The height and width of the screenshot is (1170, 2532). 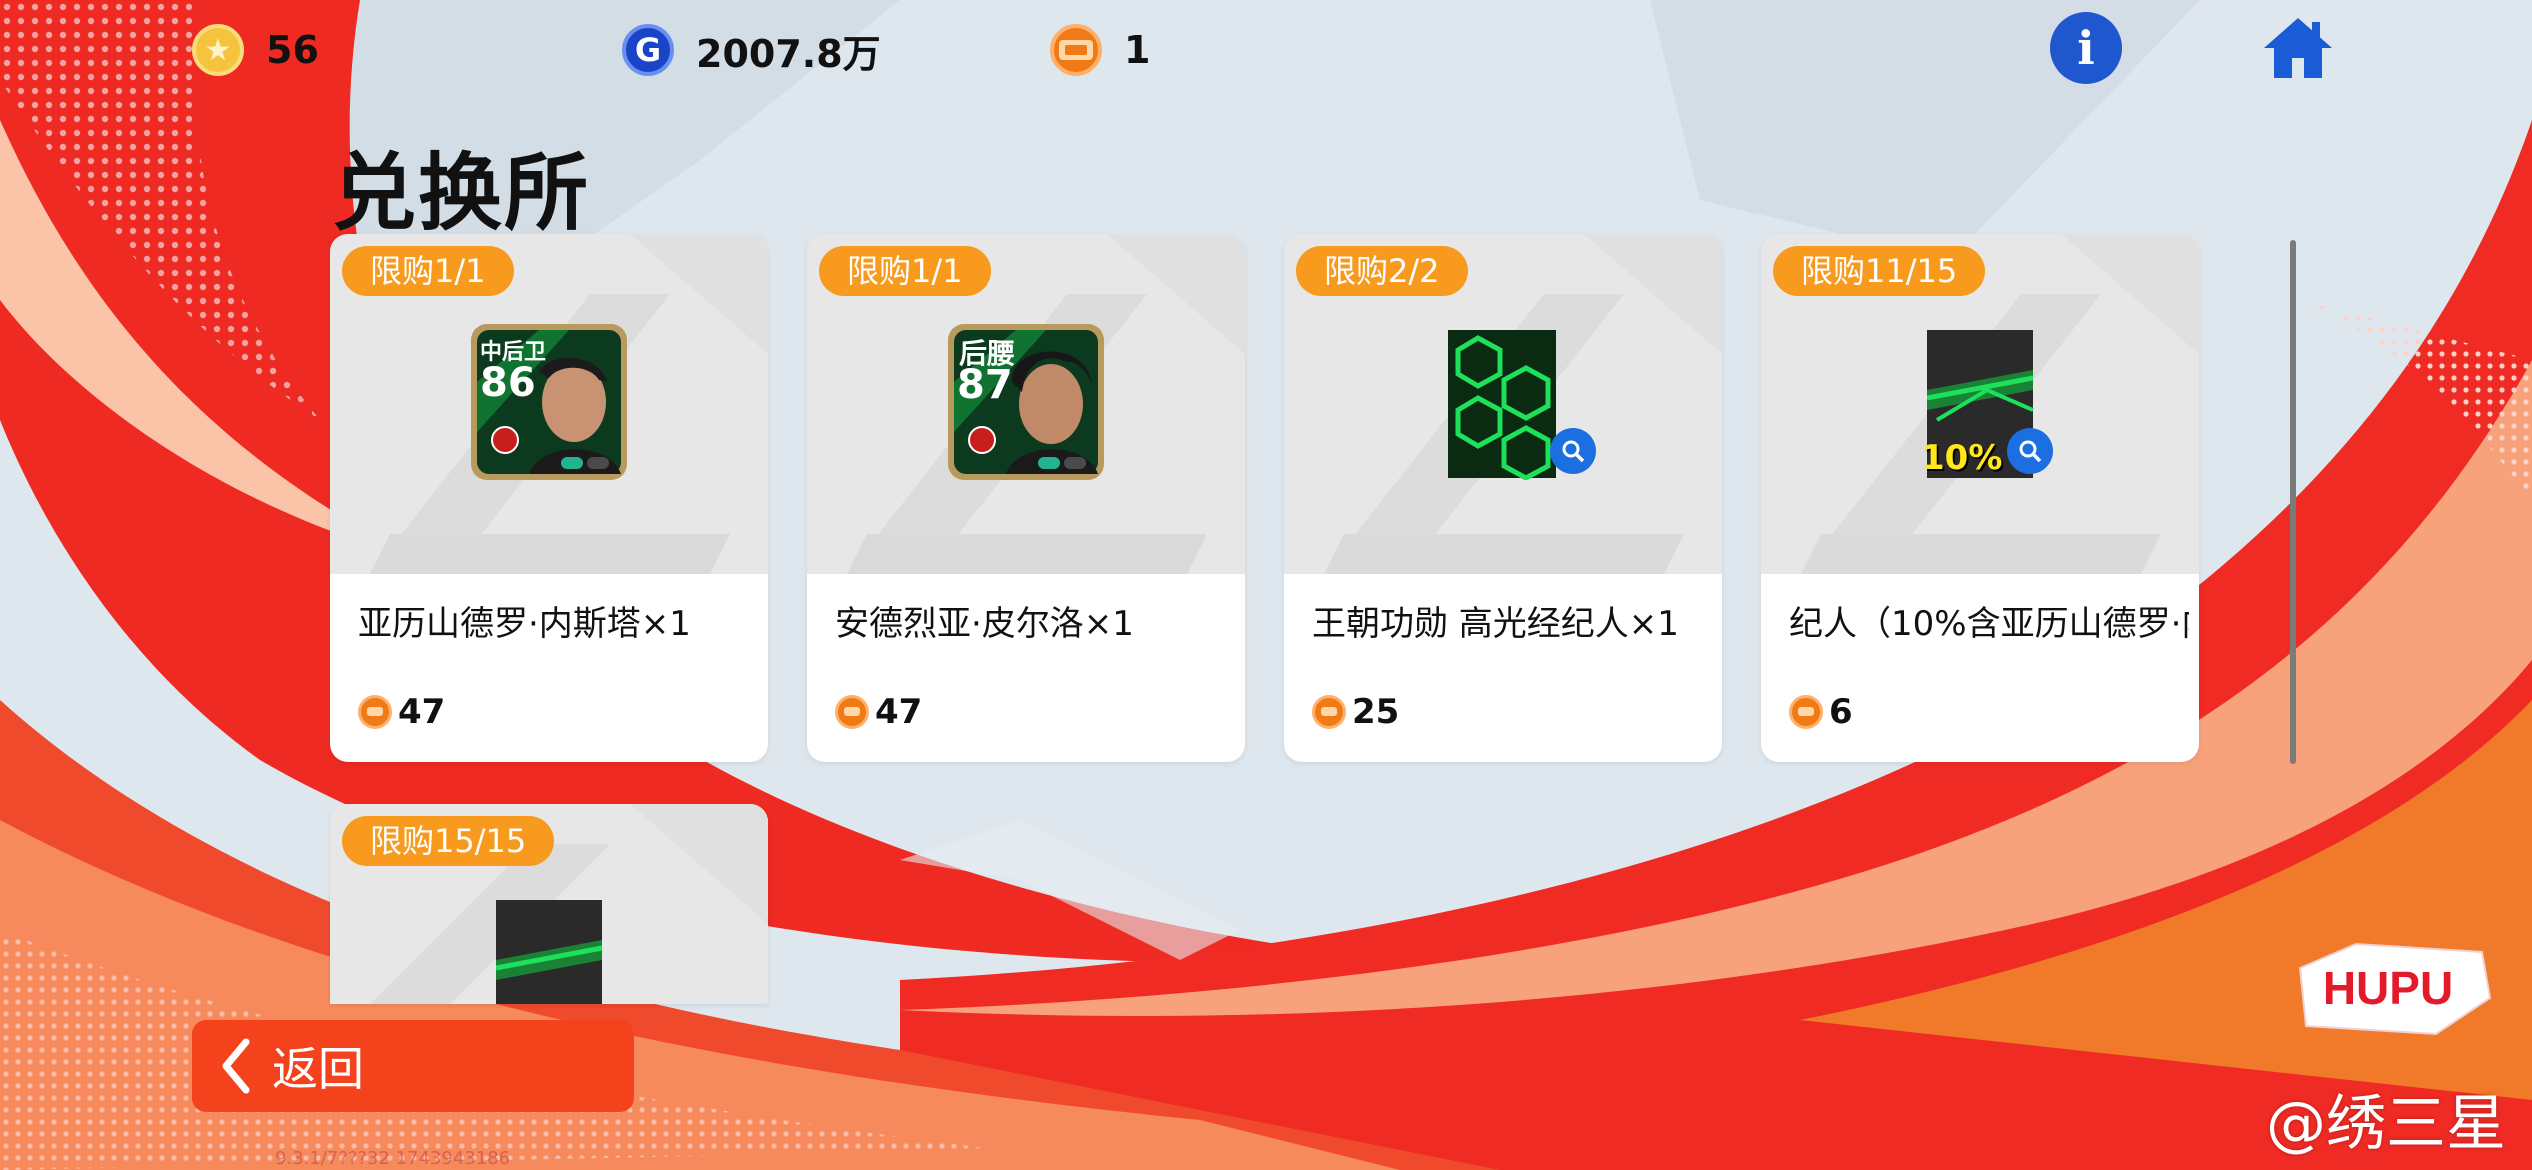 I want to click on shop-item-card: 限购15/15, so click(x=549, y=904).